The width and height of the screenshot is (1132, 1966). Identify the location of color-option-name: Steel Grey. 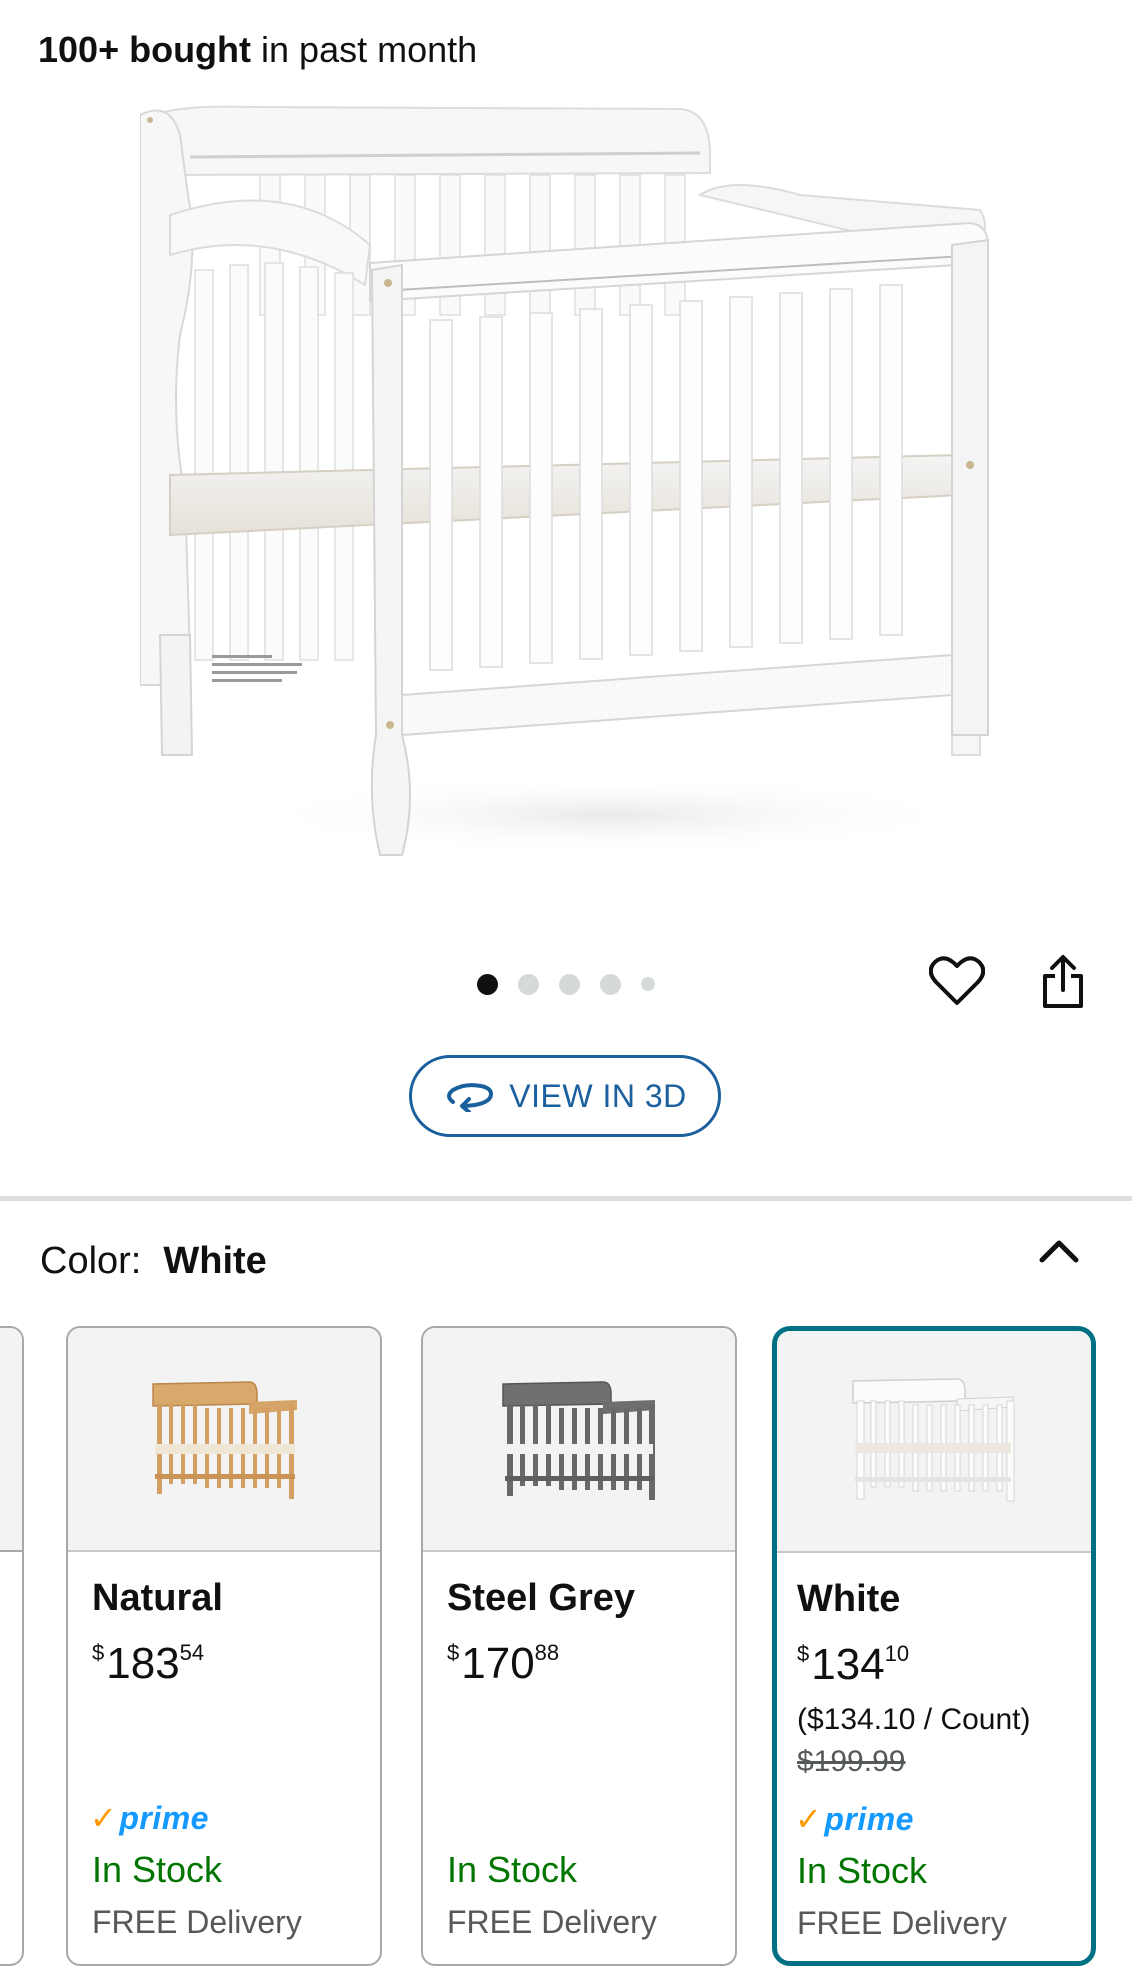
(541, 1598).